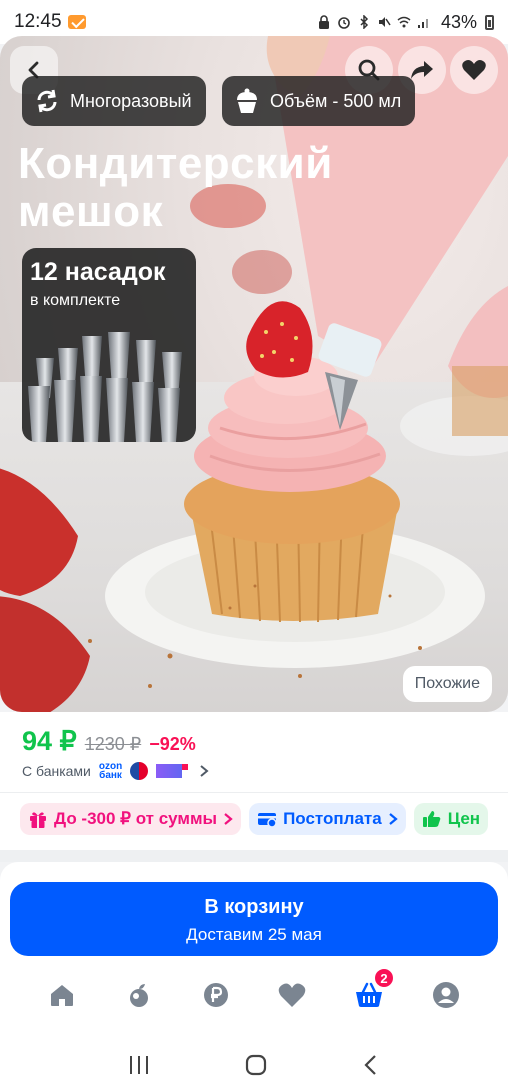 This screenshot has width=508, height=1090. I want to click on system-nav-bar, so click(254, 1065).